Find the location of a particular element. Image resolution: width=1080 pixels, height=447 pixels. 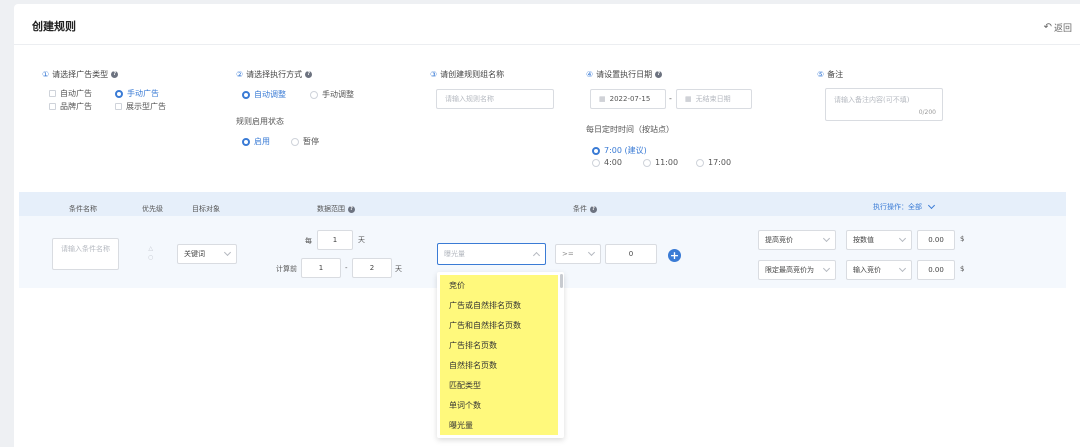

start-date-input: ▦ 2022-07-15 is located at coordinates (628, 99).